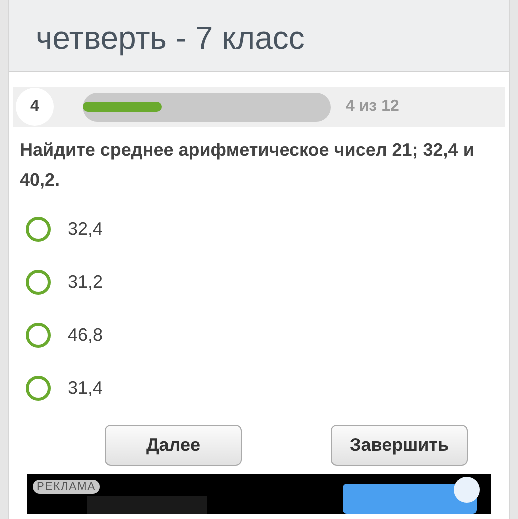  What do you see at coordinates (373, 107) in the screenshot?
I see `progress-text: 4 из 12` at bounding box center [373, 107].